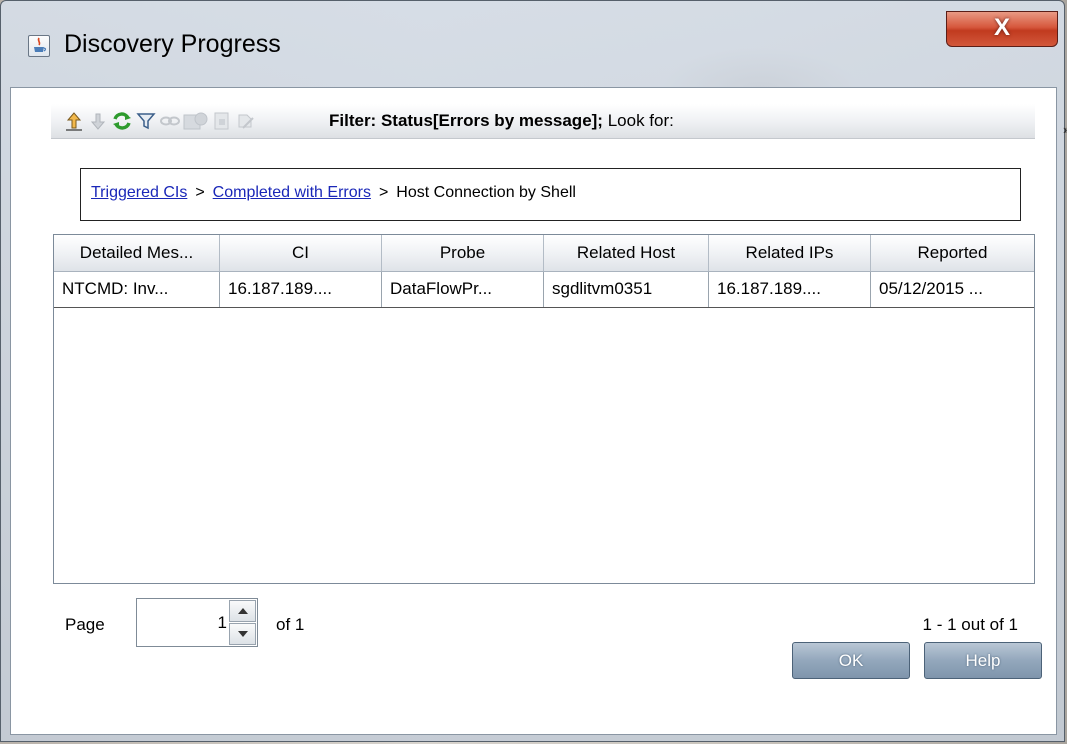 This screenshot has width=1067, height=744. What do you see at coordinates (139, 192) in the screenshot?
I see `breadcrumb-triggered-cis: Triggered CIs` at bounding box center [139, 192].